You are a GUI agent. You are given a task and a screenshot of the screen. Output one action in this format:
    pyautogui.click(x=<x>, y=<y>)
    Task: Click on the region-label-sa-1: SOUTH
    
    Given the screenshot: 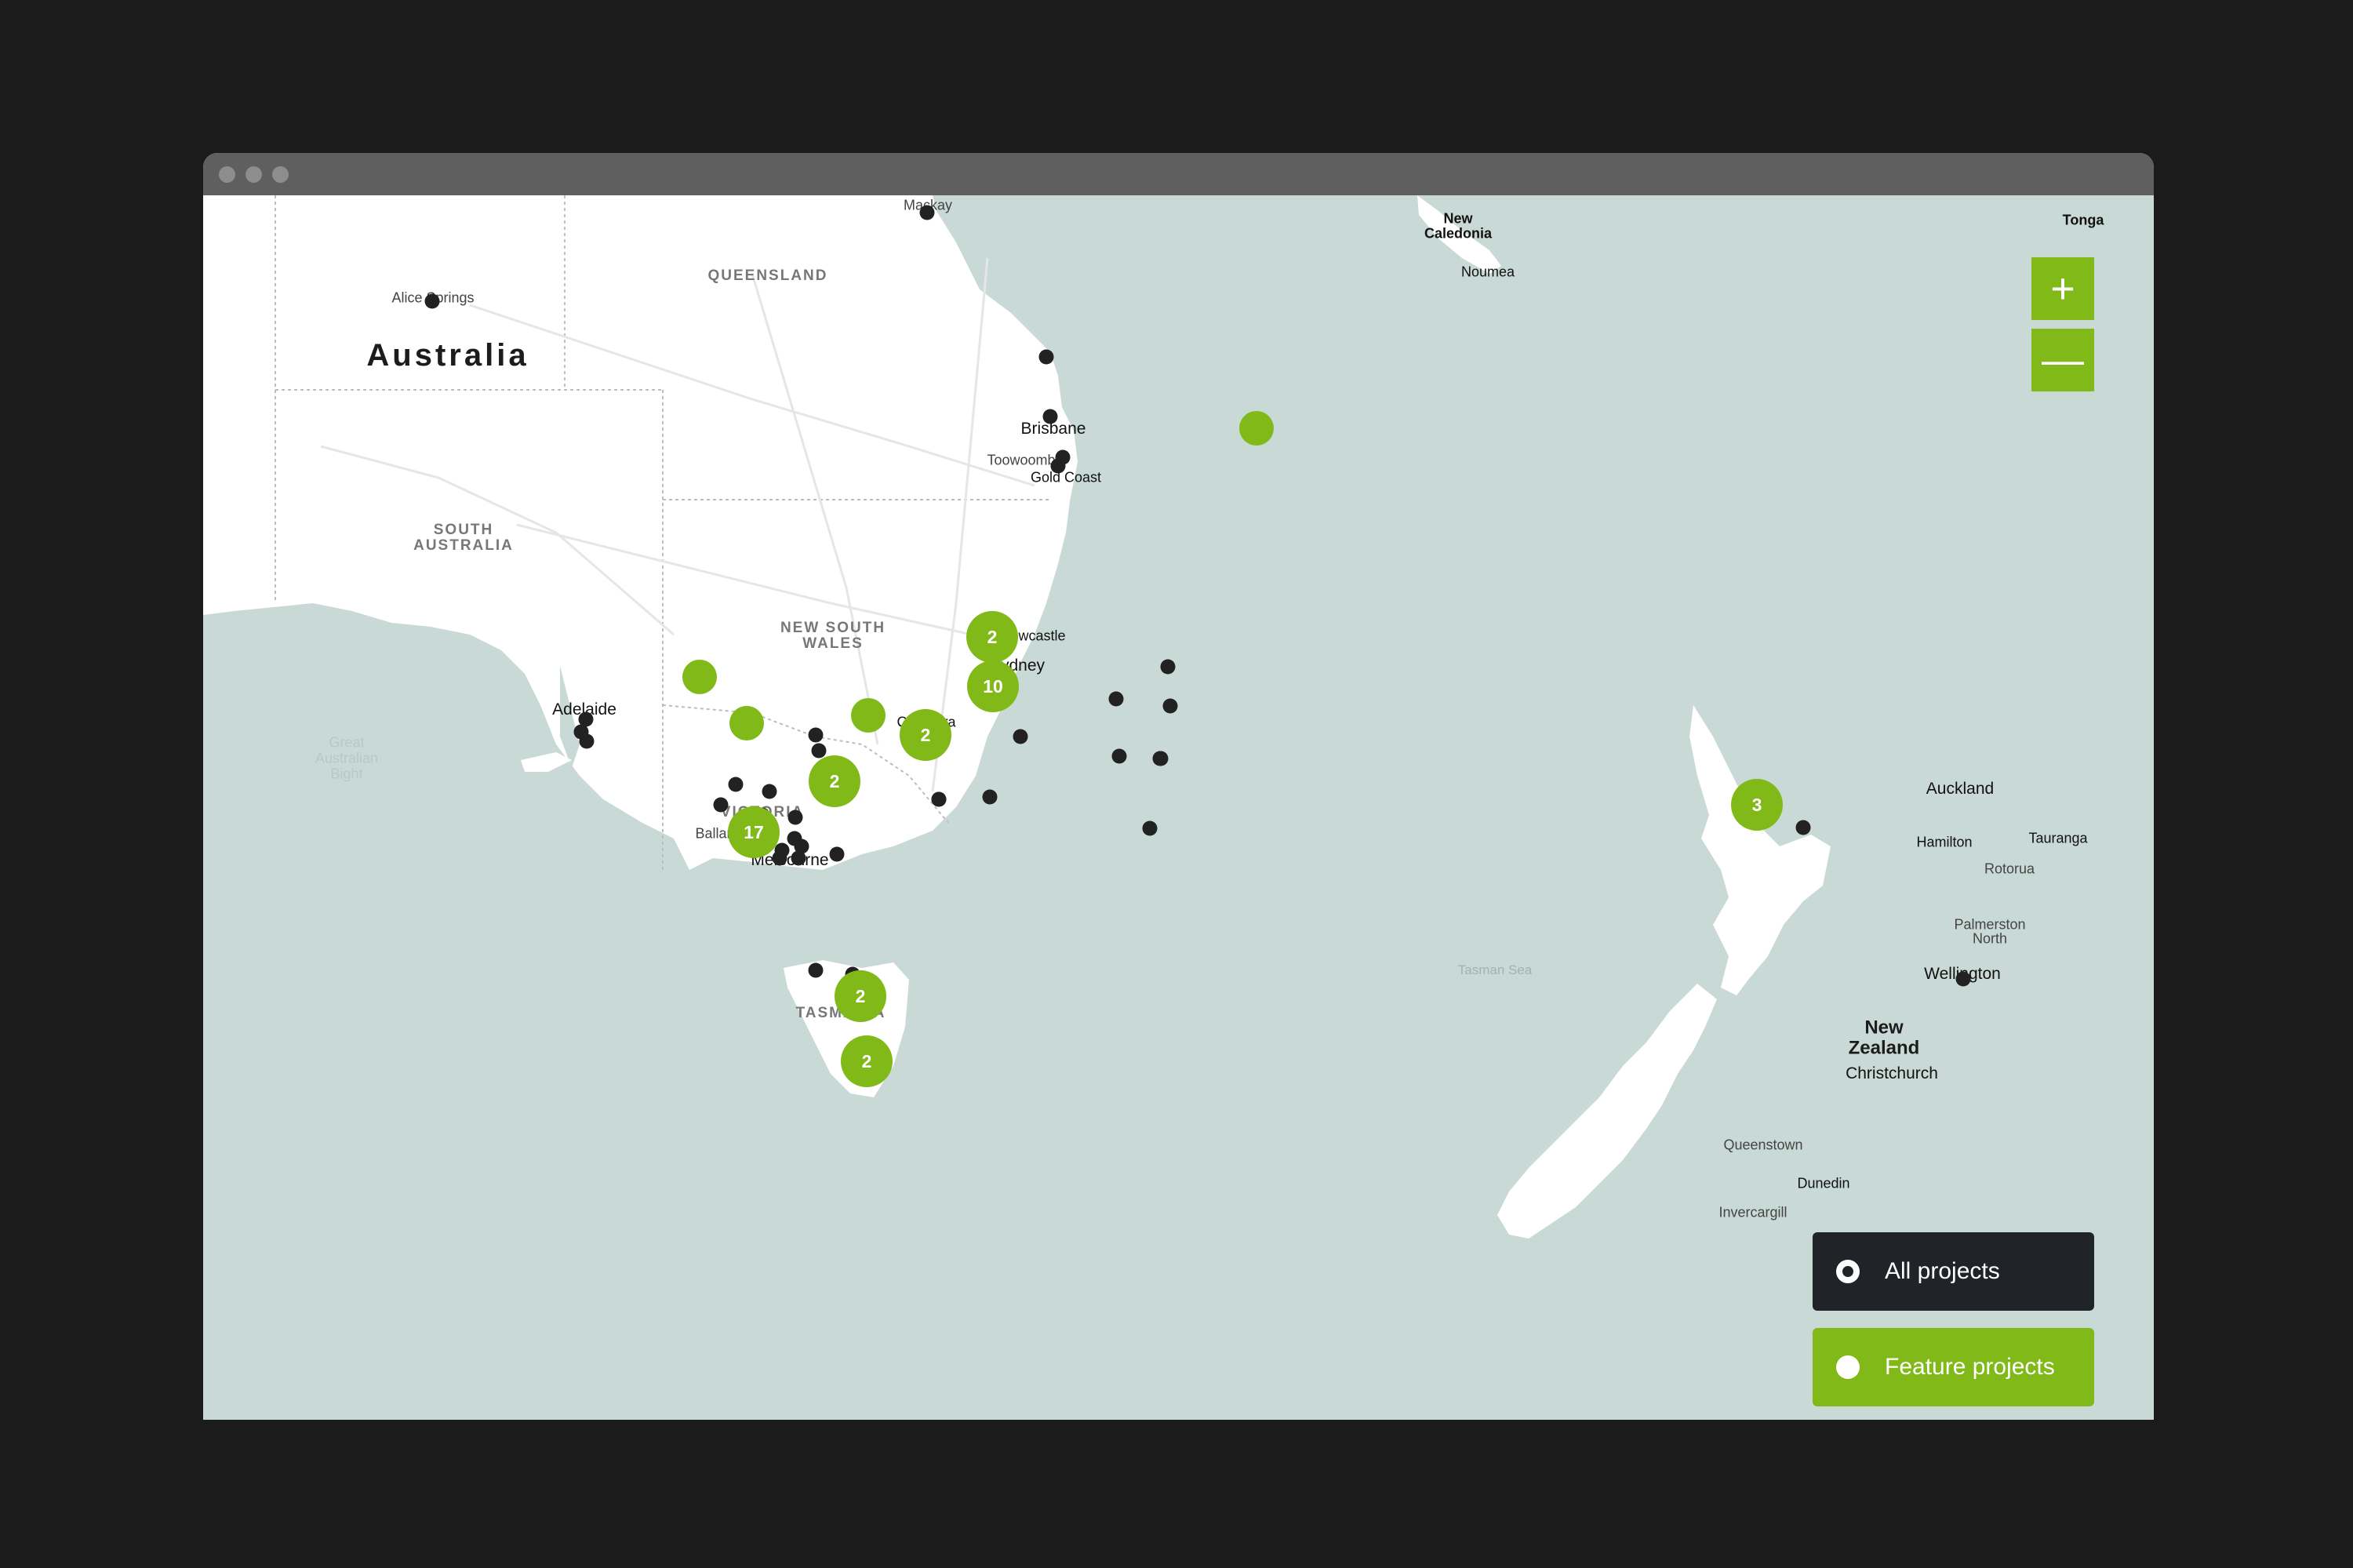 What is the action you would take?
    pyautogui.click(x=463, y=530)
    